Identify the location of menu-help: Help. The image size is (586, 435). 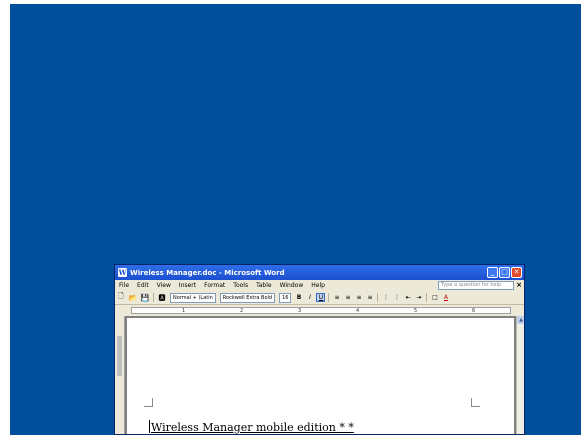
(318, 285).